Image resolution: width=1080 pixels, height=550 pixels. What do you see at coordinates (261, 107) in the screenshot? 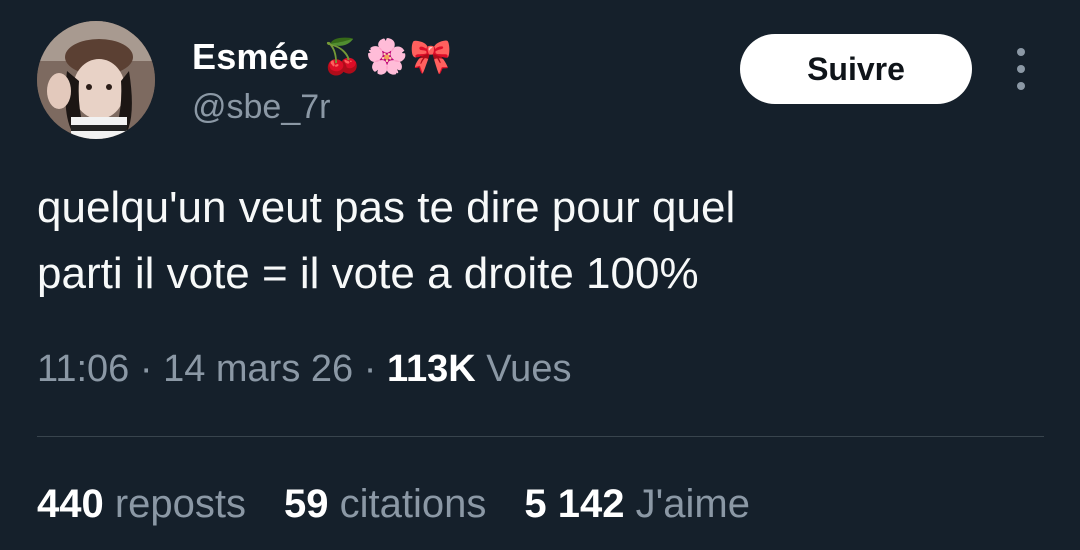
I see `author-handle: @sbe_7r` at bounding box center [261, 107].